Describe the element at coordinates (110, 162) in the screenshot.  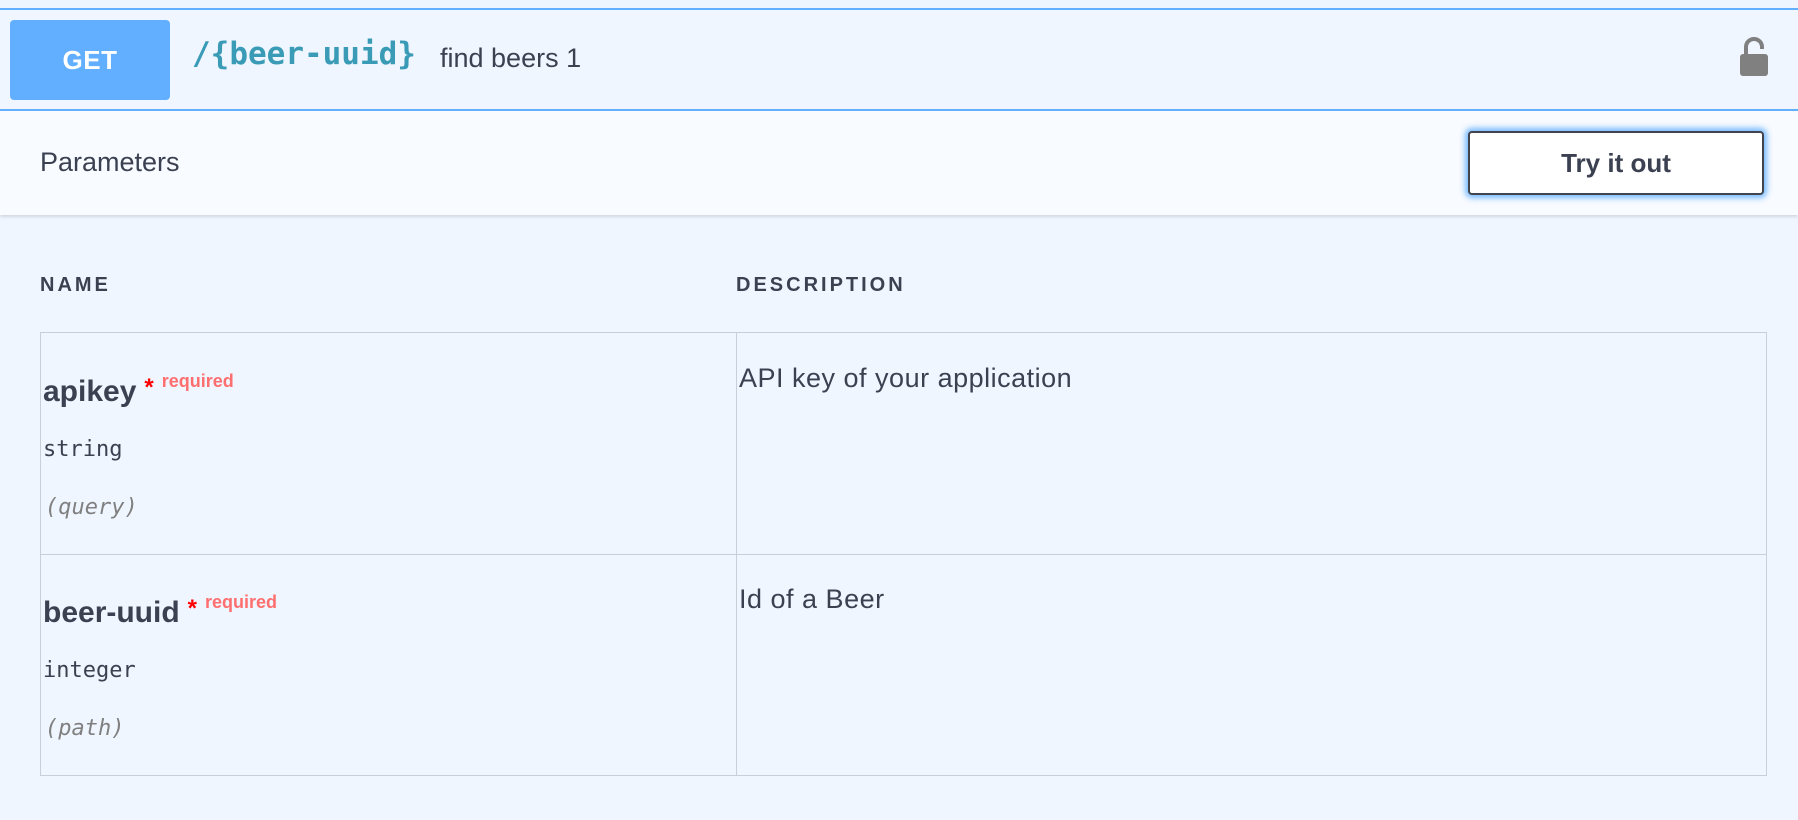
I see `parameters-title: Parameters` at that location.